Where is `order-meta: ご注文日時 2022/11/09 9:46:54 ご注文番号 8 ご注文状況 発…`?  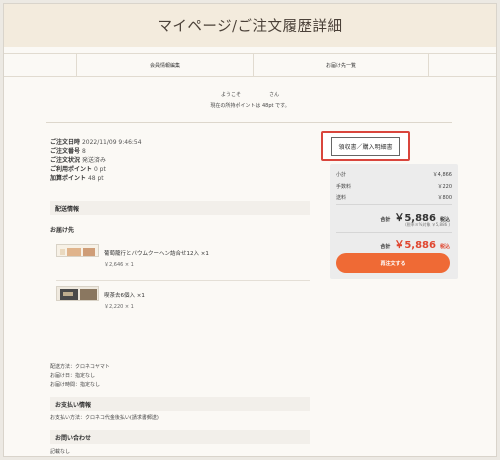 order-meta: ご注文日時 2022/11/09 9:46:54 ご注文番号 8 ご注文状況 発… is located at coordinates (181, 160).